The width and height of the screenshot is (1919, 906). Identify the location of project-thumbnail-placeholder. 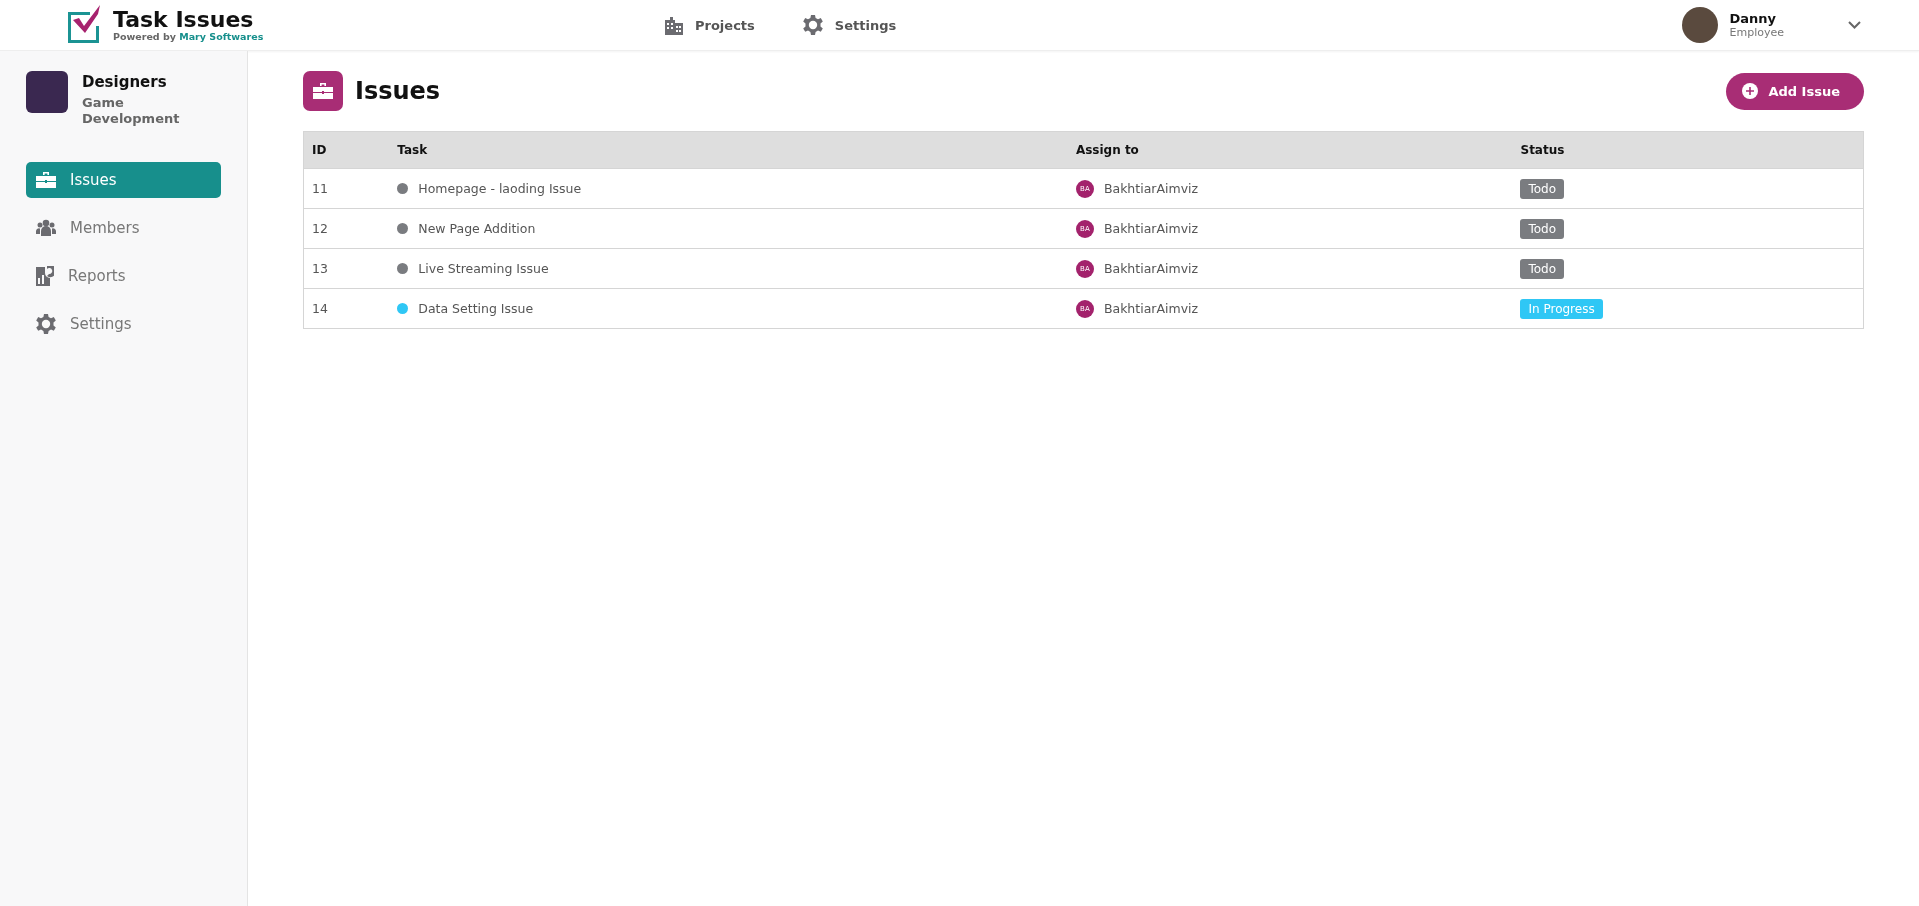
(47, 92).